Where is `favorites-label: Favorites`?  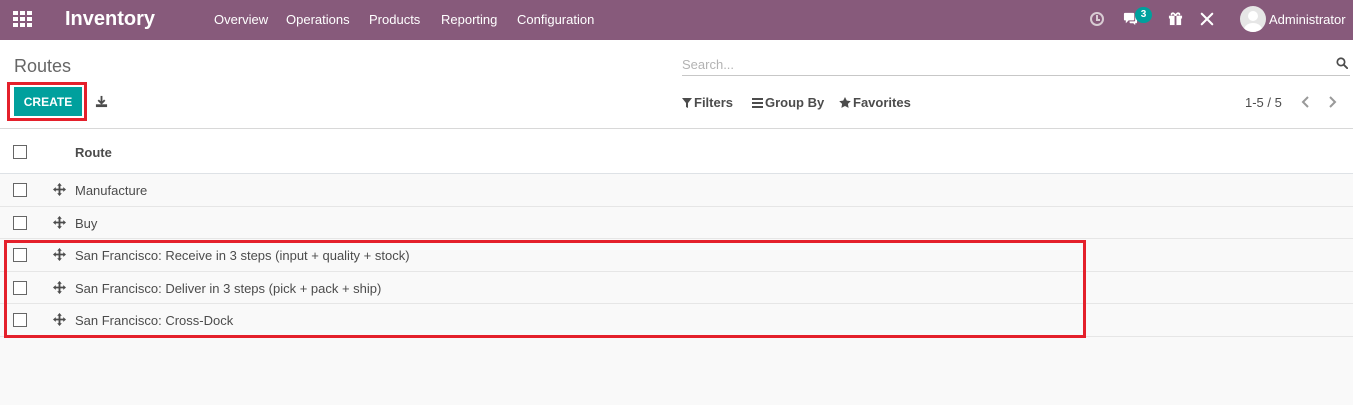 favorites-label: Favorites is located at coordinates (882, 102).